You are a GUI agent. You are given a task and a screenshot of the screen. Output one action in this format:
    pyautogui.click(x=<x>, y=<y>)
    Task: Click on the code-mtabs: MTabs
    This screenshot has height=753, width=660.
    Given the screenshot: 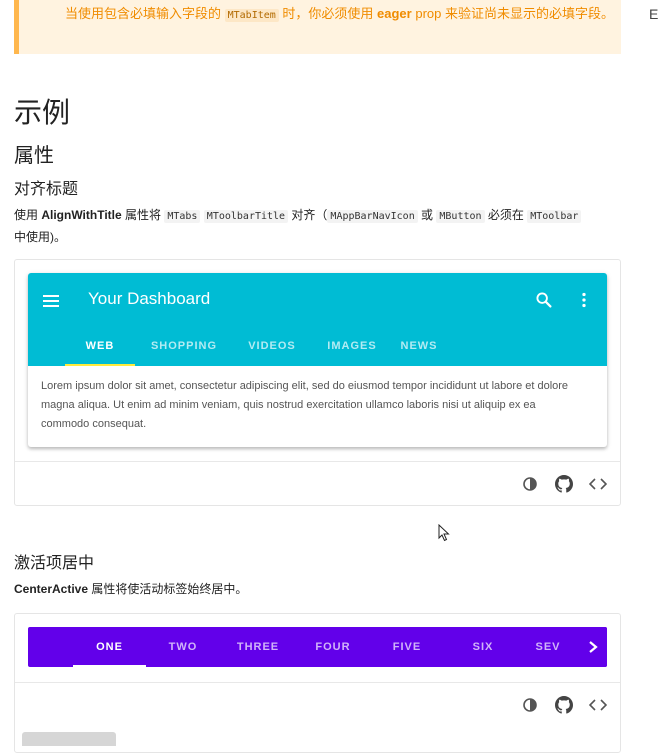 What is the action you would take?
    pyautogui.click(x=182, y=216)
    